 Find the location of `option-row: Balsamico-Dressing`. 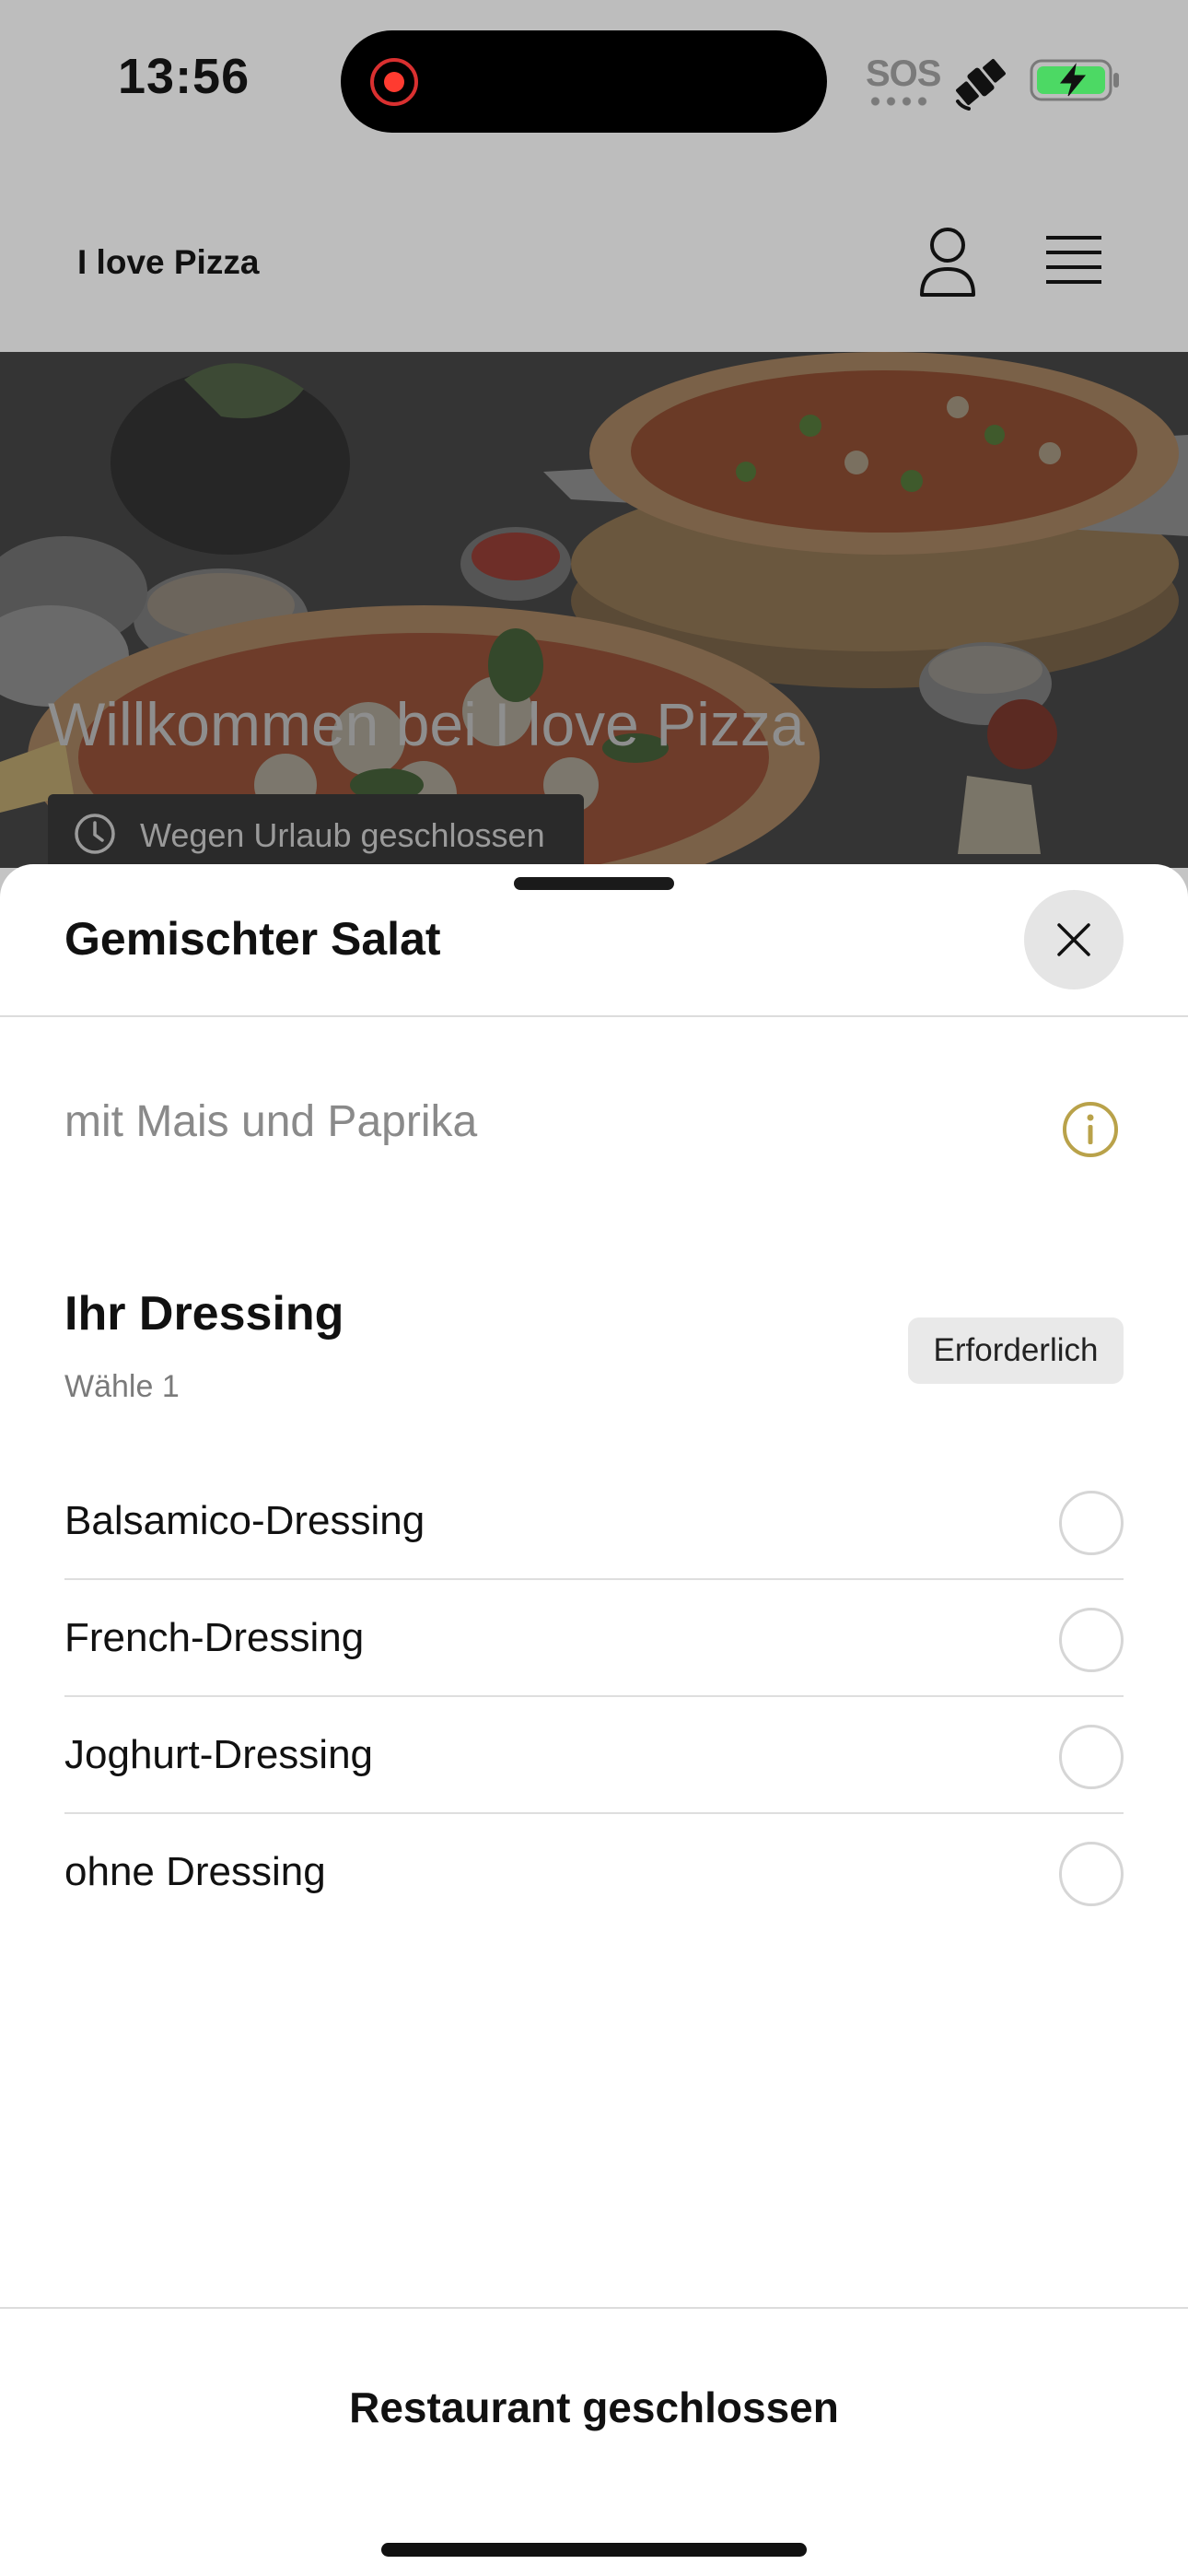

option-row: Balsamico-Dressing is located at coordinates (594, 1521).